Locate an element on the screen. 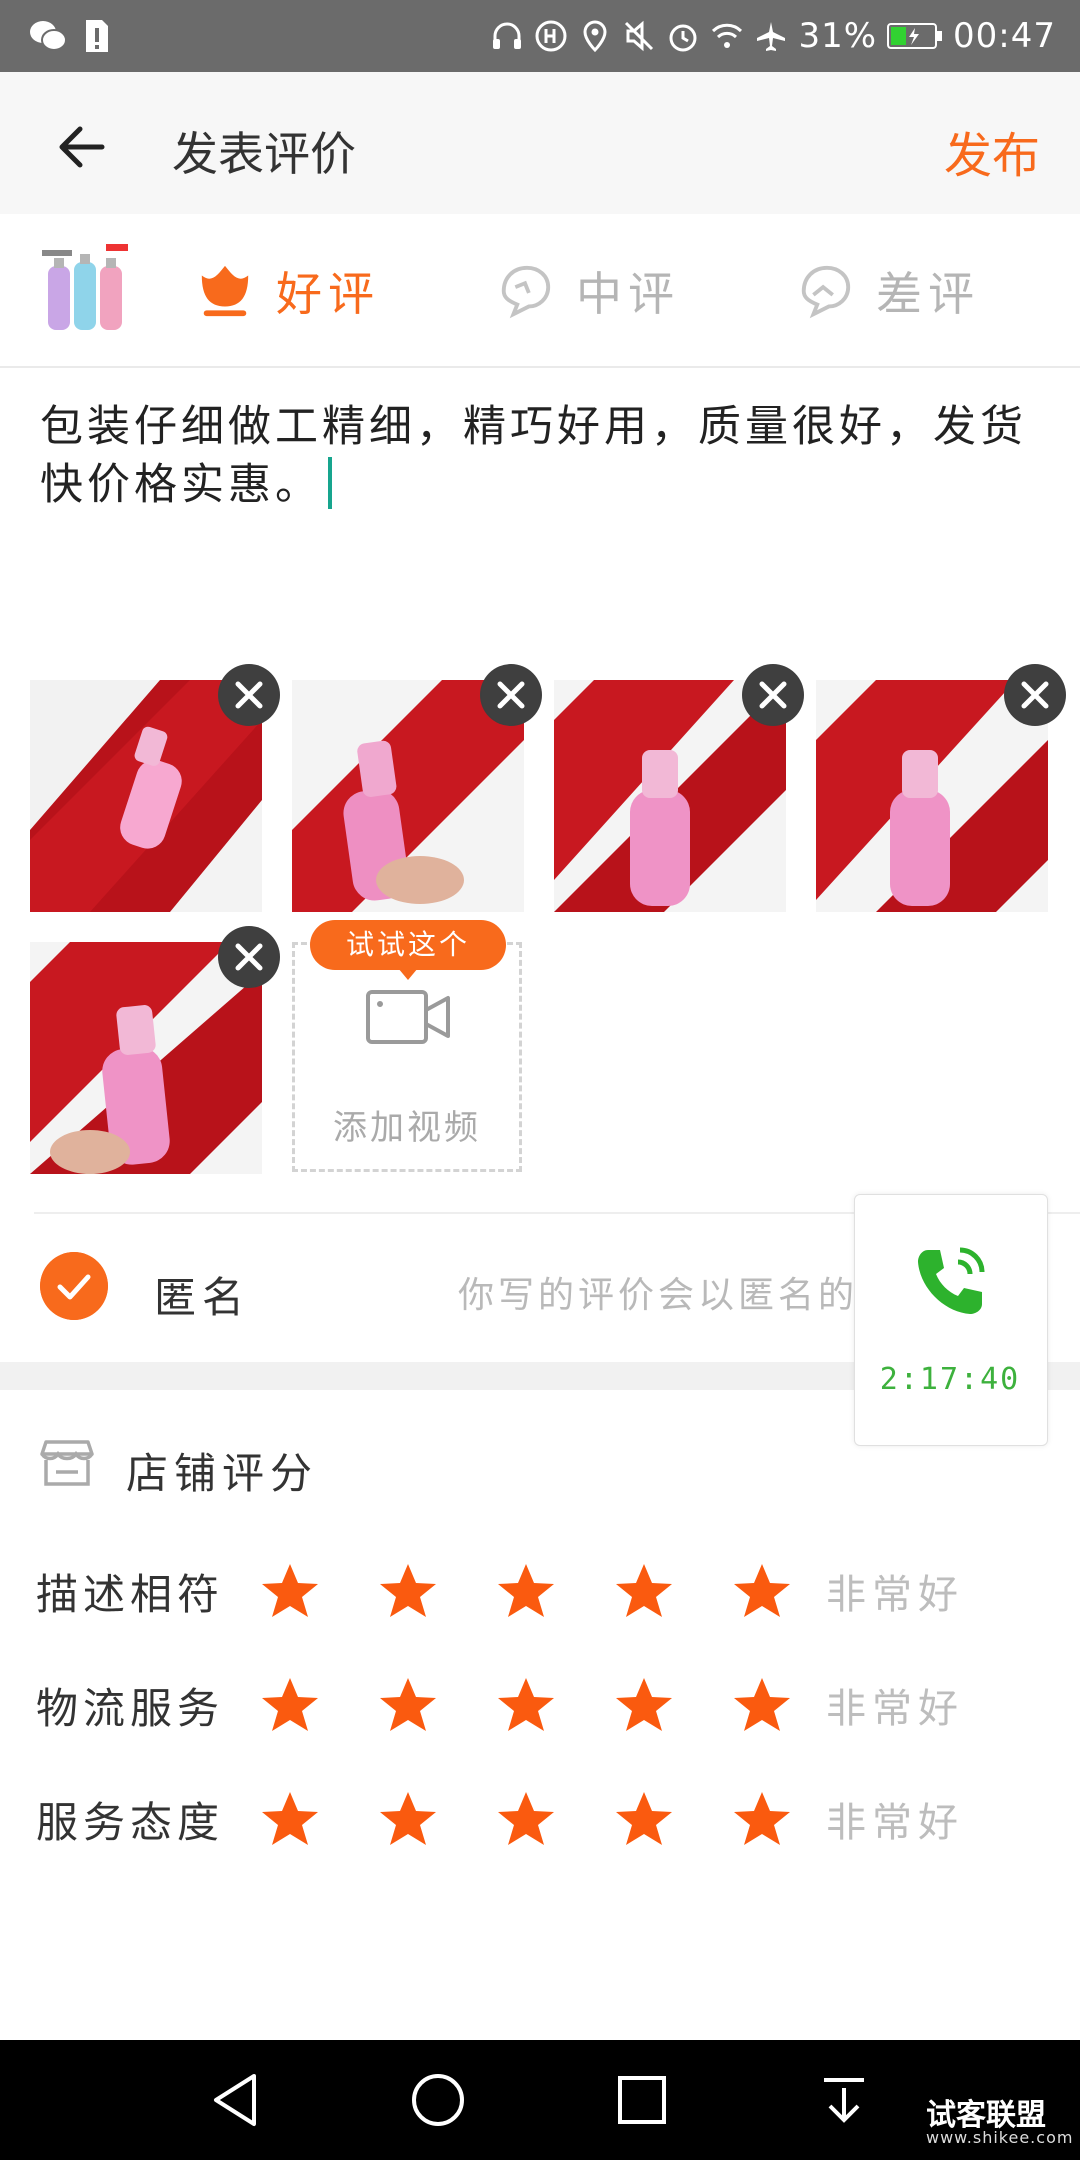 This screenshot has height=2160, width=1080. rating-option-good: 好评 is located at coordinates (288, 291).